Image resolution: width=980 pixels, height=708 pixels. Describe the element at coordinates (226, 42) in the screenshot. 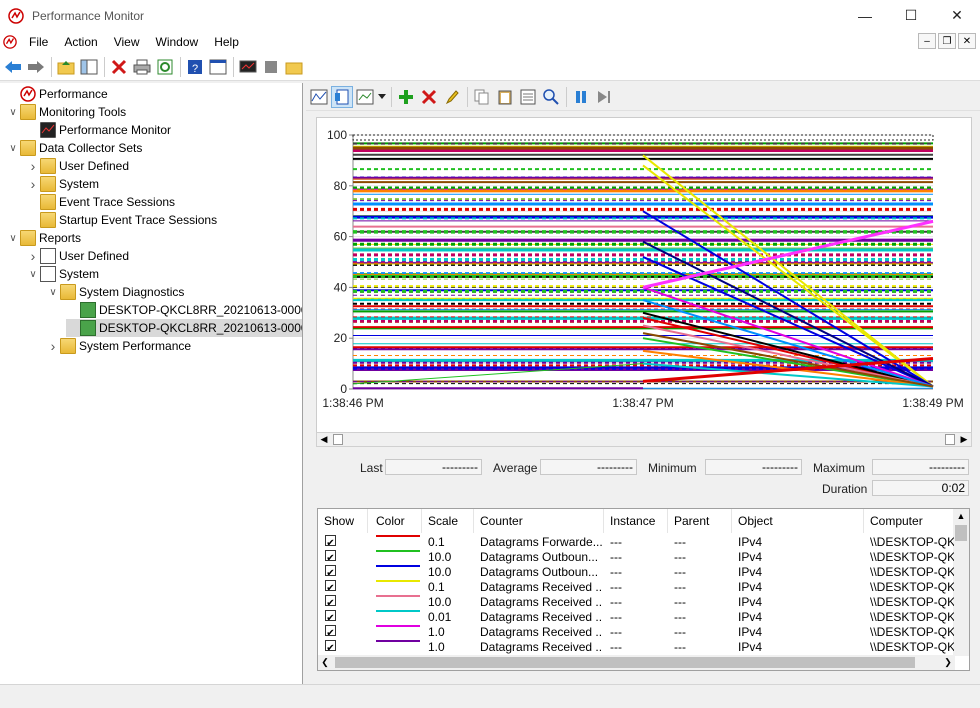

I see `menu-help: Help` at that location.